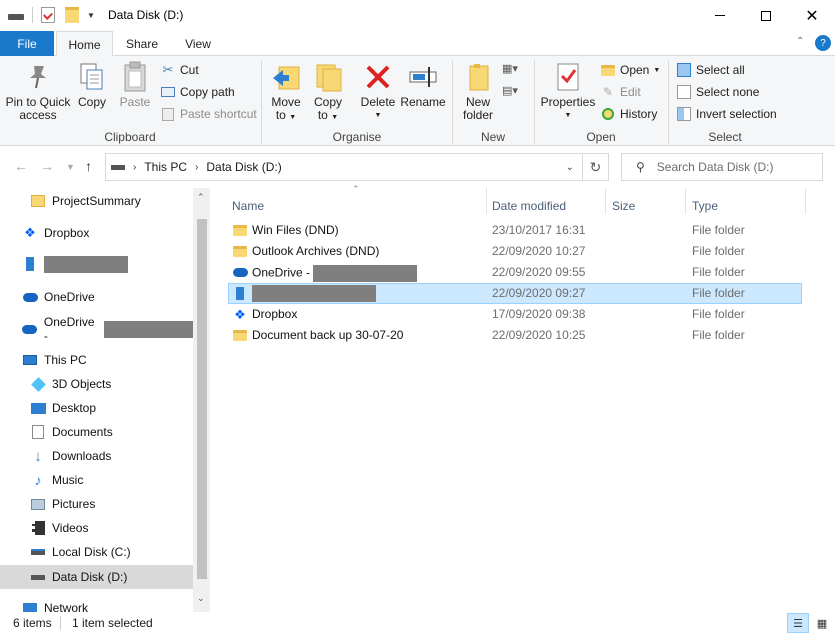 The width and height of the screenshot is (835, 636). Describe the element at coordinates (96, 329) in the screenshot. I see `nav-item-onedrive-business: OneDrive -` at that location.